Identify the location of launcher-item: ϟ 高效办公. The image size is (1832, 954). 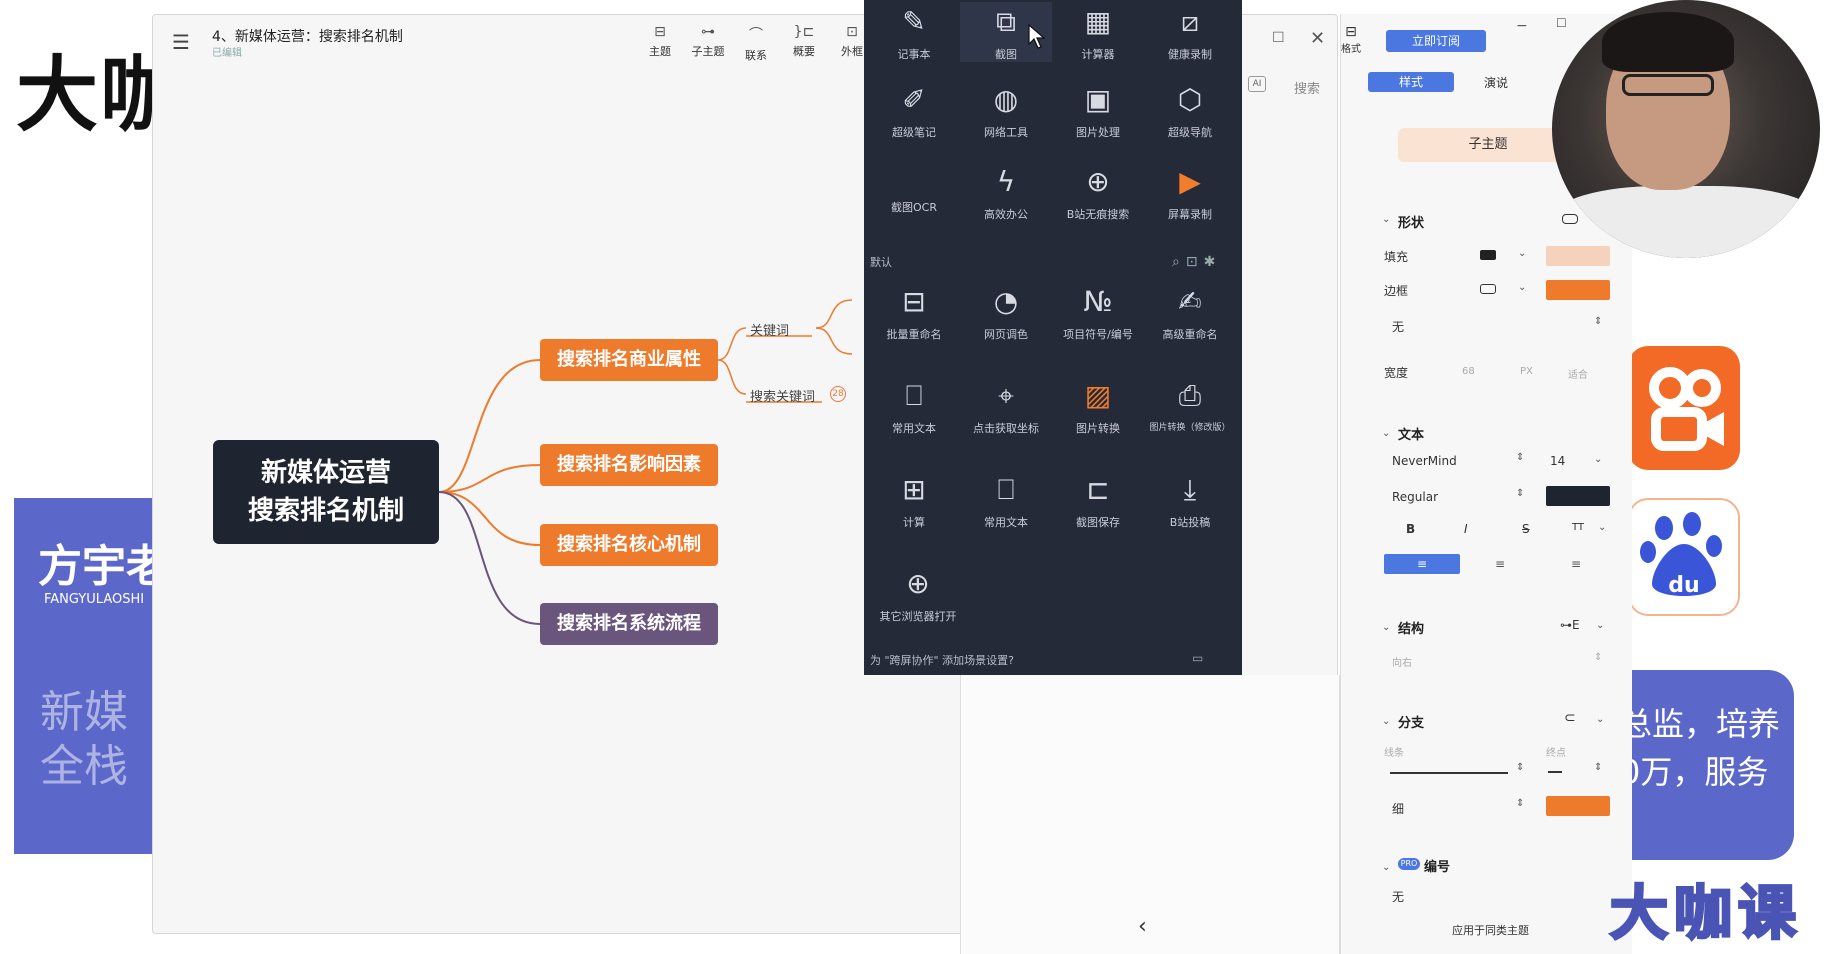
(1006, 192).